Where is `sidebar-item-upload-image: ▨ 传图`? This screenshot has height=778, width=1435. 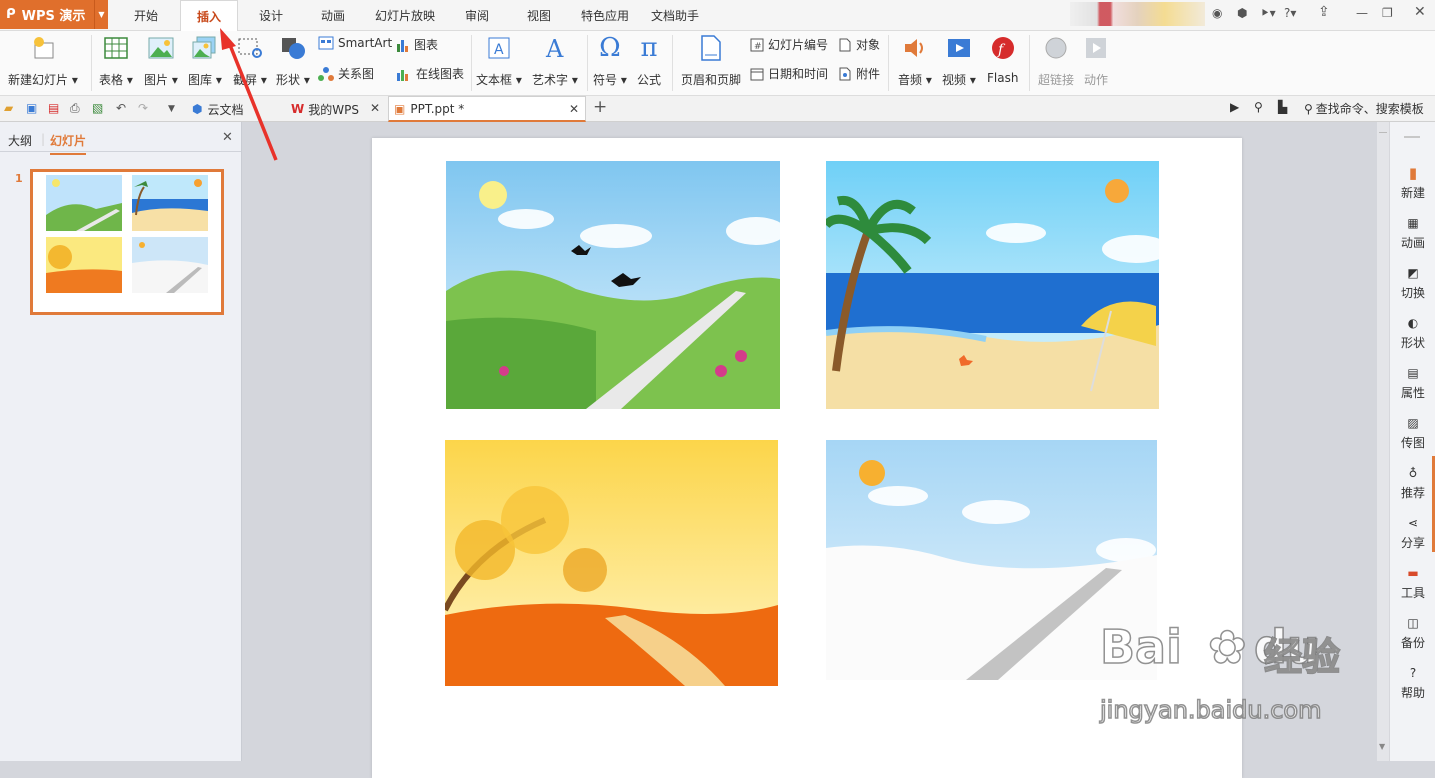 sidebar-item-upload-image: ▨ 传图 is located at coordinates (1412, 432).